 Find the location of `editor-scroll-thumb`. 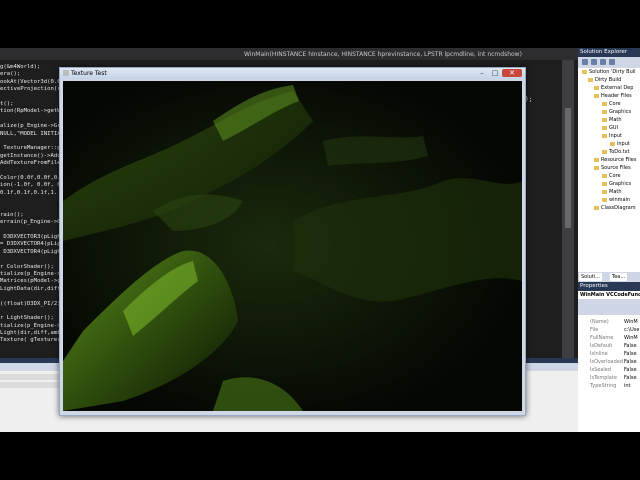

editor-scroll-thumb is located at coordinates (568, 168).